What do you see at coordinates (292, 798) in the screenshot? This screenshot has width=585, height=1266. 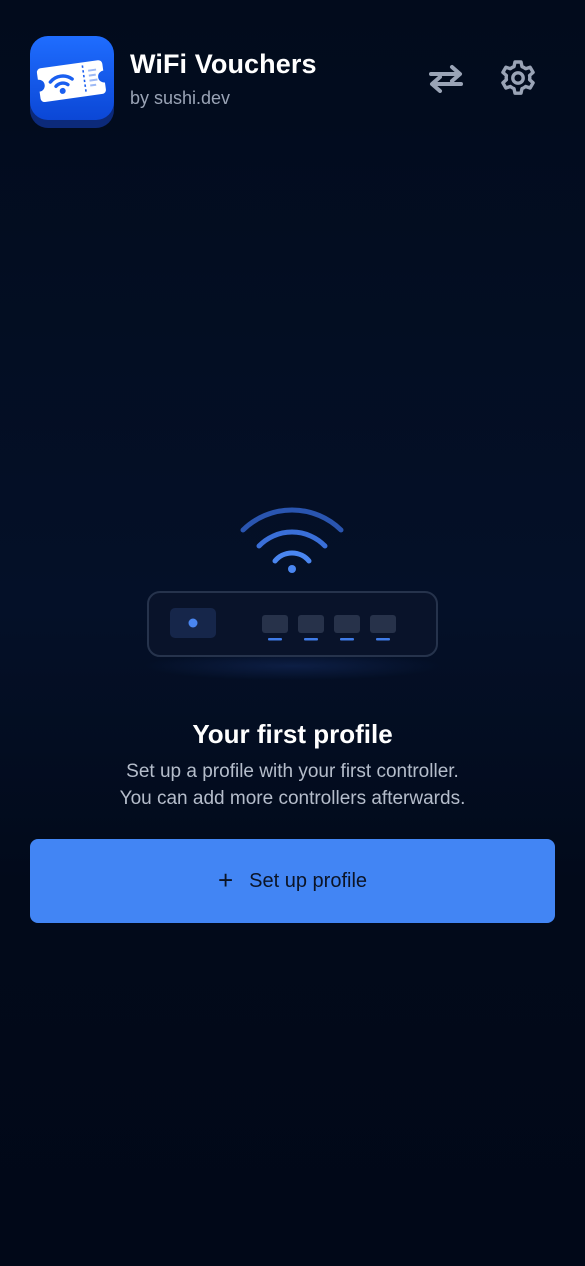 I see `empty-state-description-line-2: You can add more controllers afterwards.` at bounding box center [292, 798].